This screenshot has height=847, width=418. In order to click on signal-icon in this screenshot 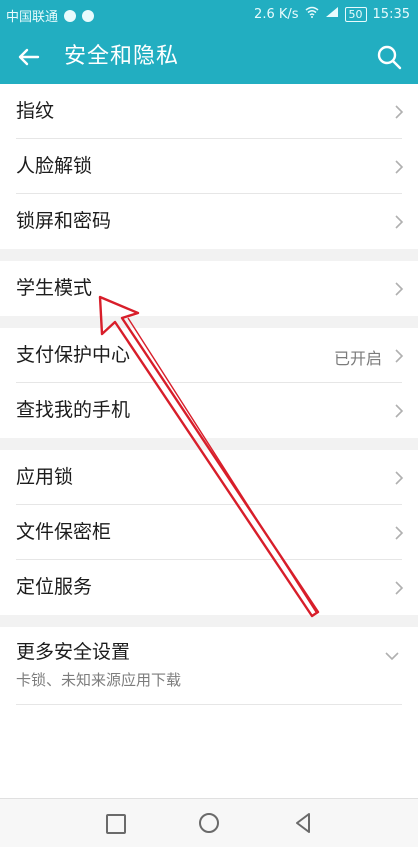, I will do `click(332, 14)`.